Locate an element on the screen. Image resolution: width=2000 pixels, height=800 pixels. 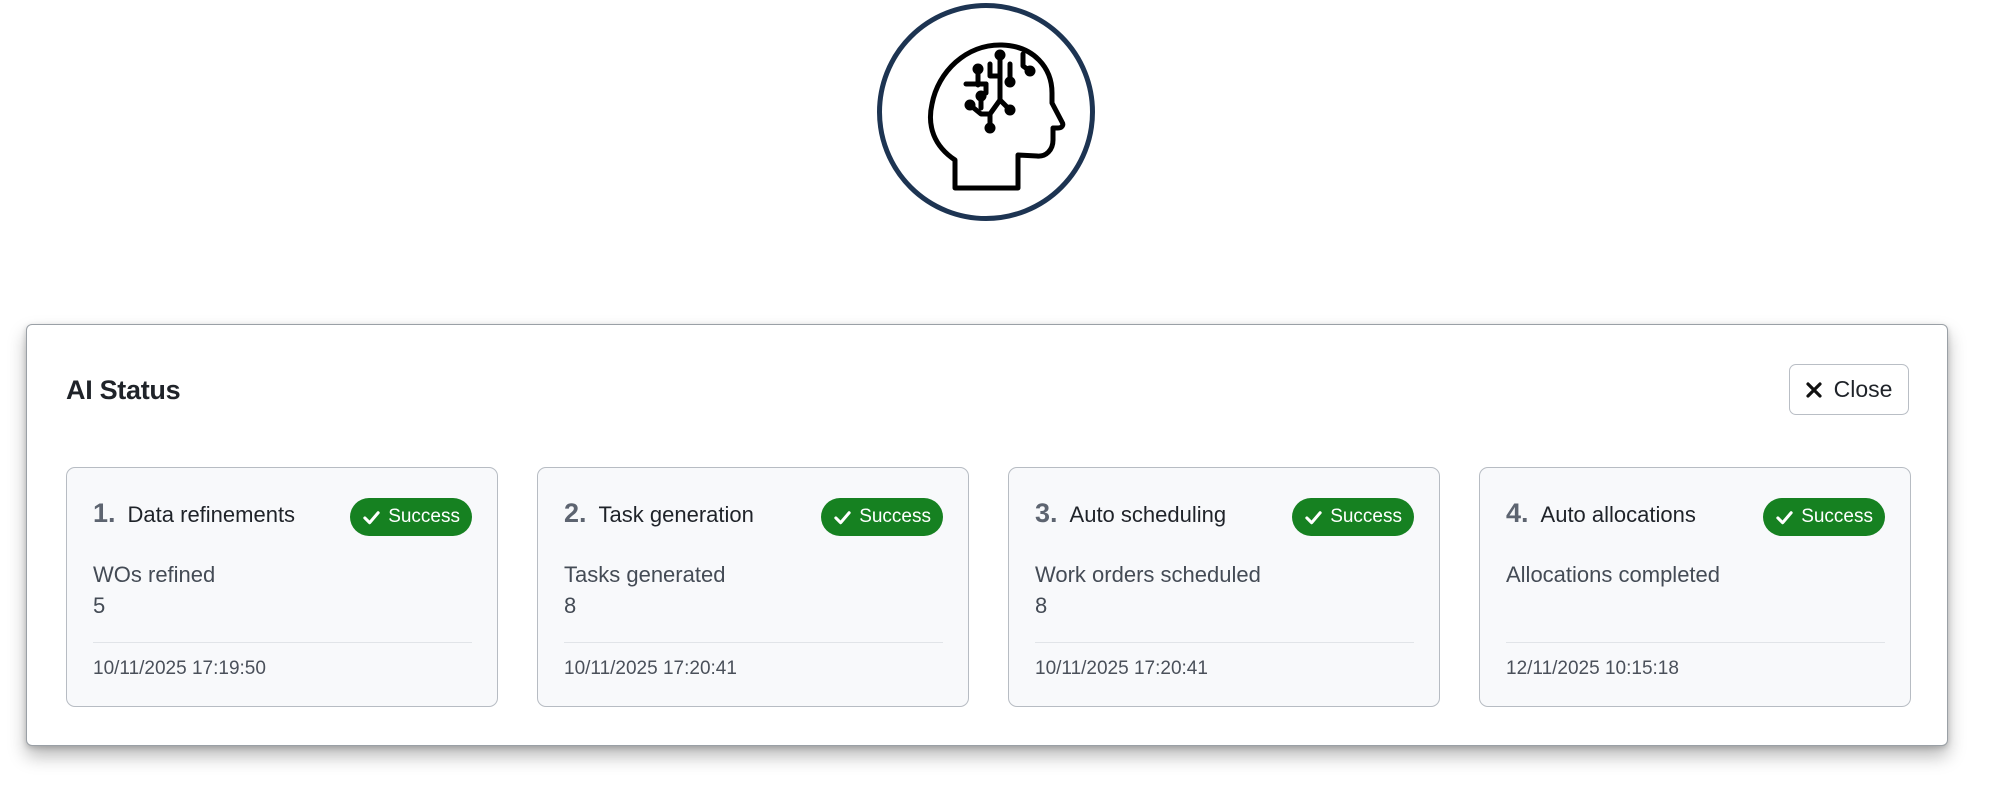
timestamp: 10/11/2025 17:19:50 is located at coordinates (179, 668).